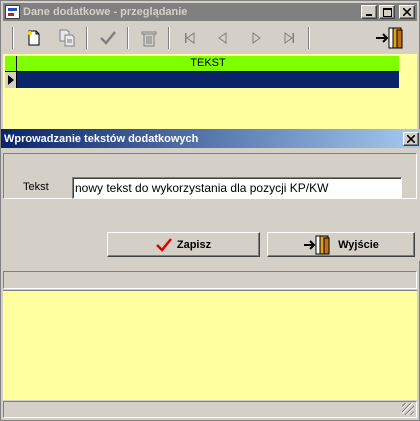  What do you see at coordinates (208, 80) in the screenshot?
I see `table-cell` at bounding box center [208, 80].